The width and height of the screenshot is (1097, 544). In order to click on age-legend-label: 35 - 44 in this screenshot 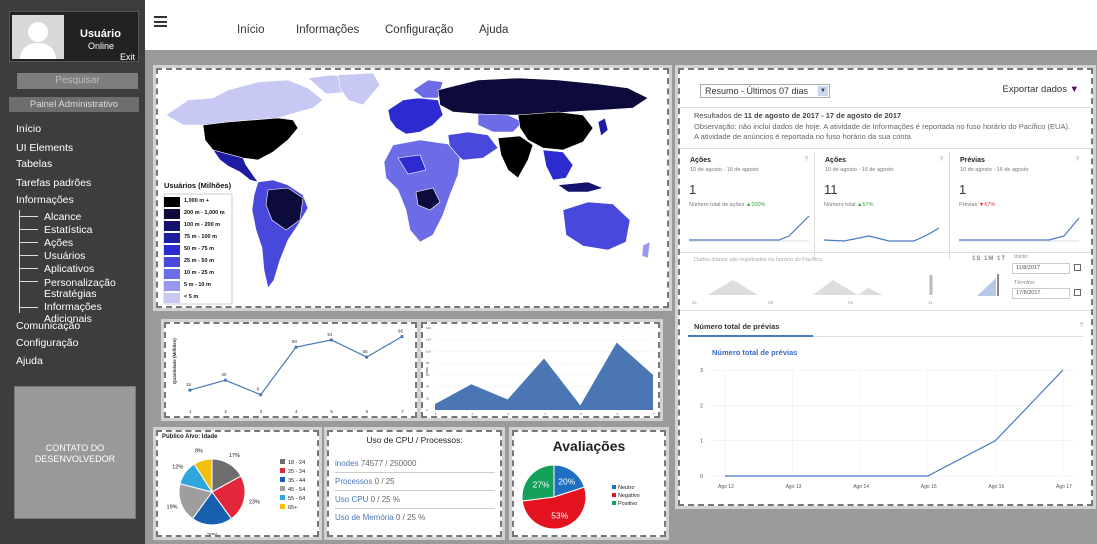, I will do `click(296, 481)`.